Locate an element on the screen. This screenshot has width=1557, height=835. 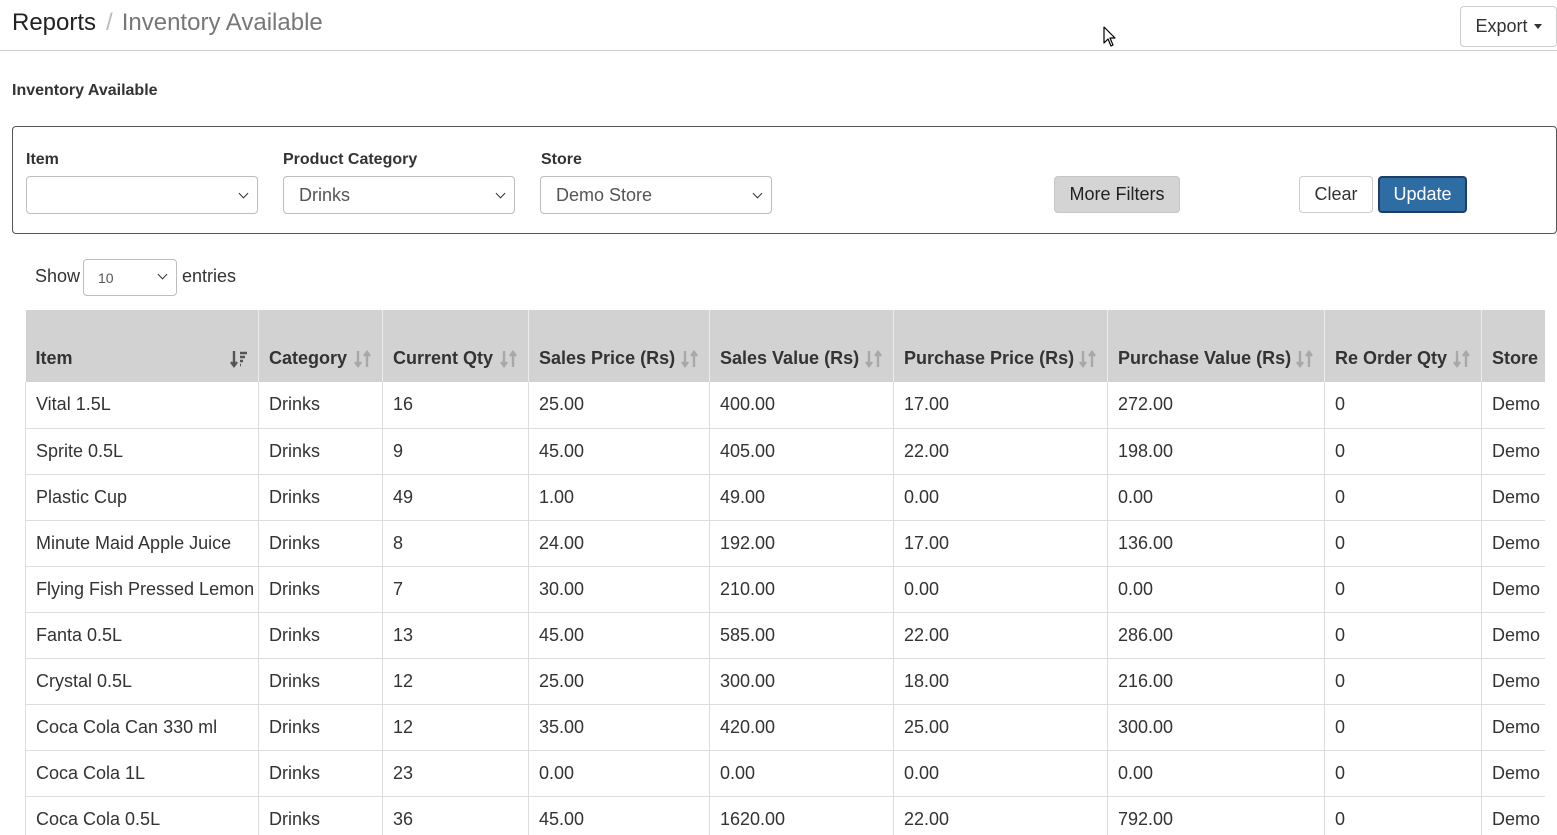
cell-item: Sprite 0.5L is located at coordinates (142, 451).